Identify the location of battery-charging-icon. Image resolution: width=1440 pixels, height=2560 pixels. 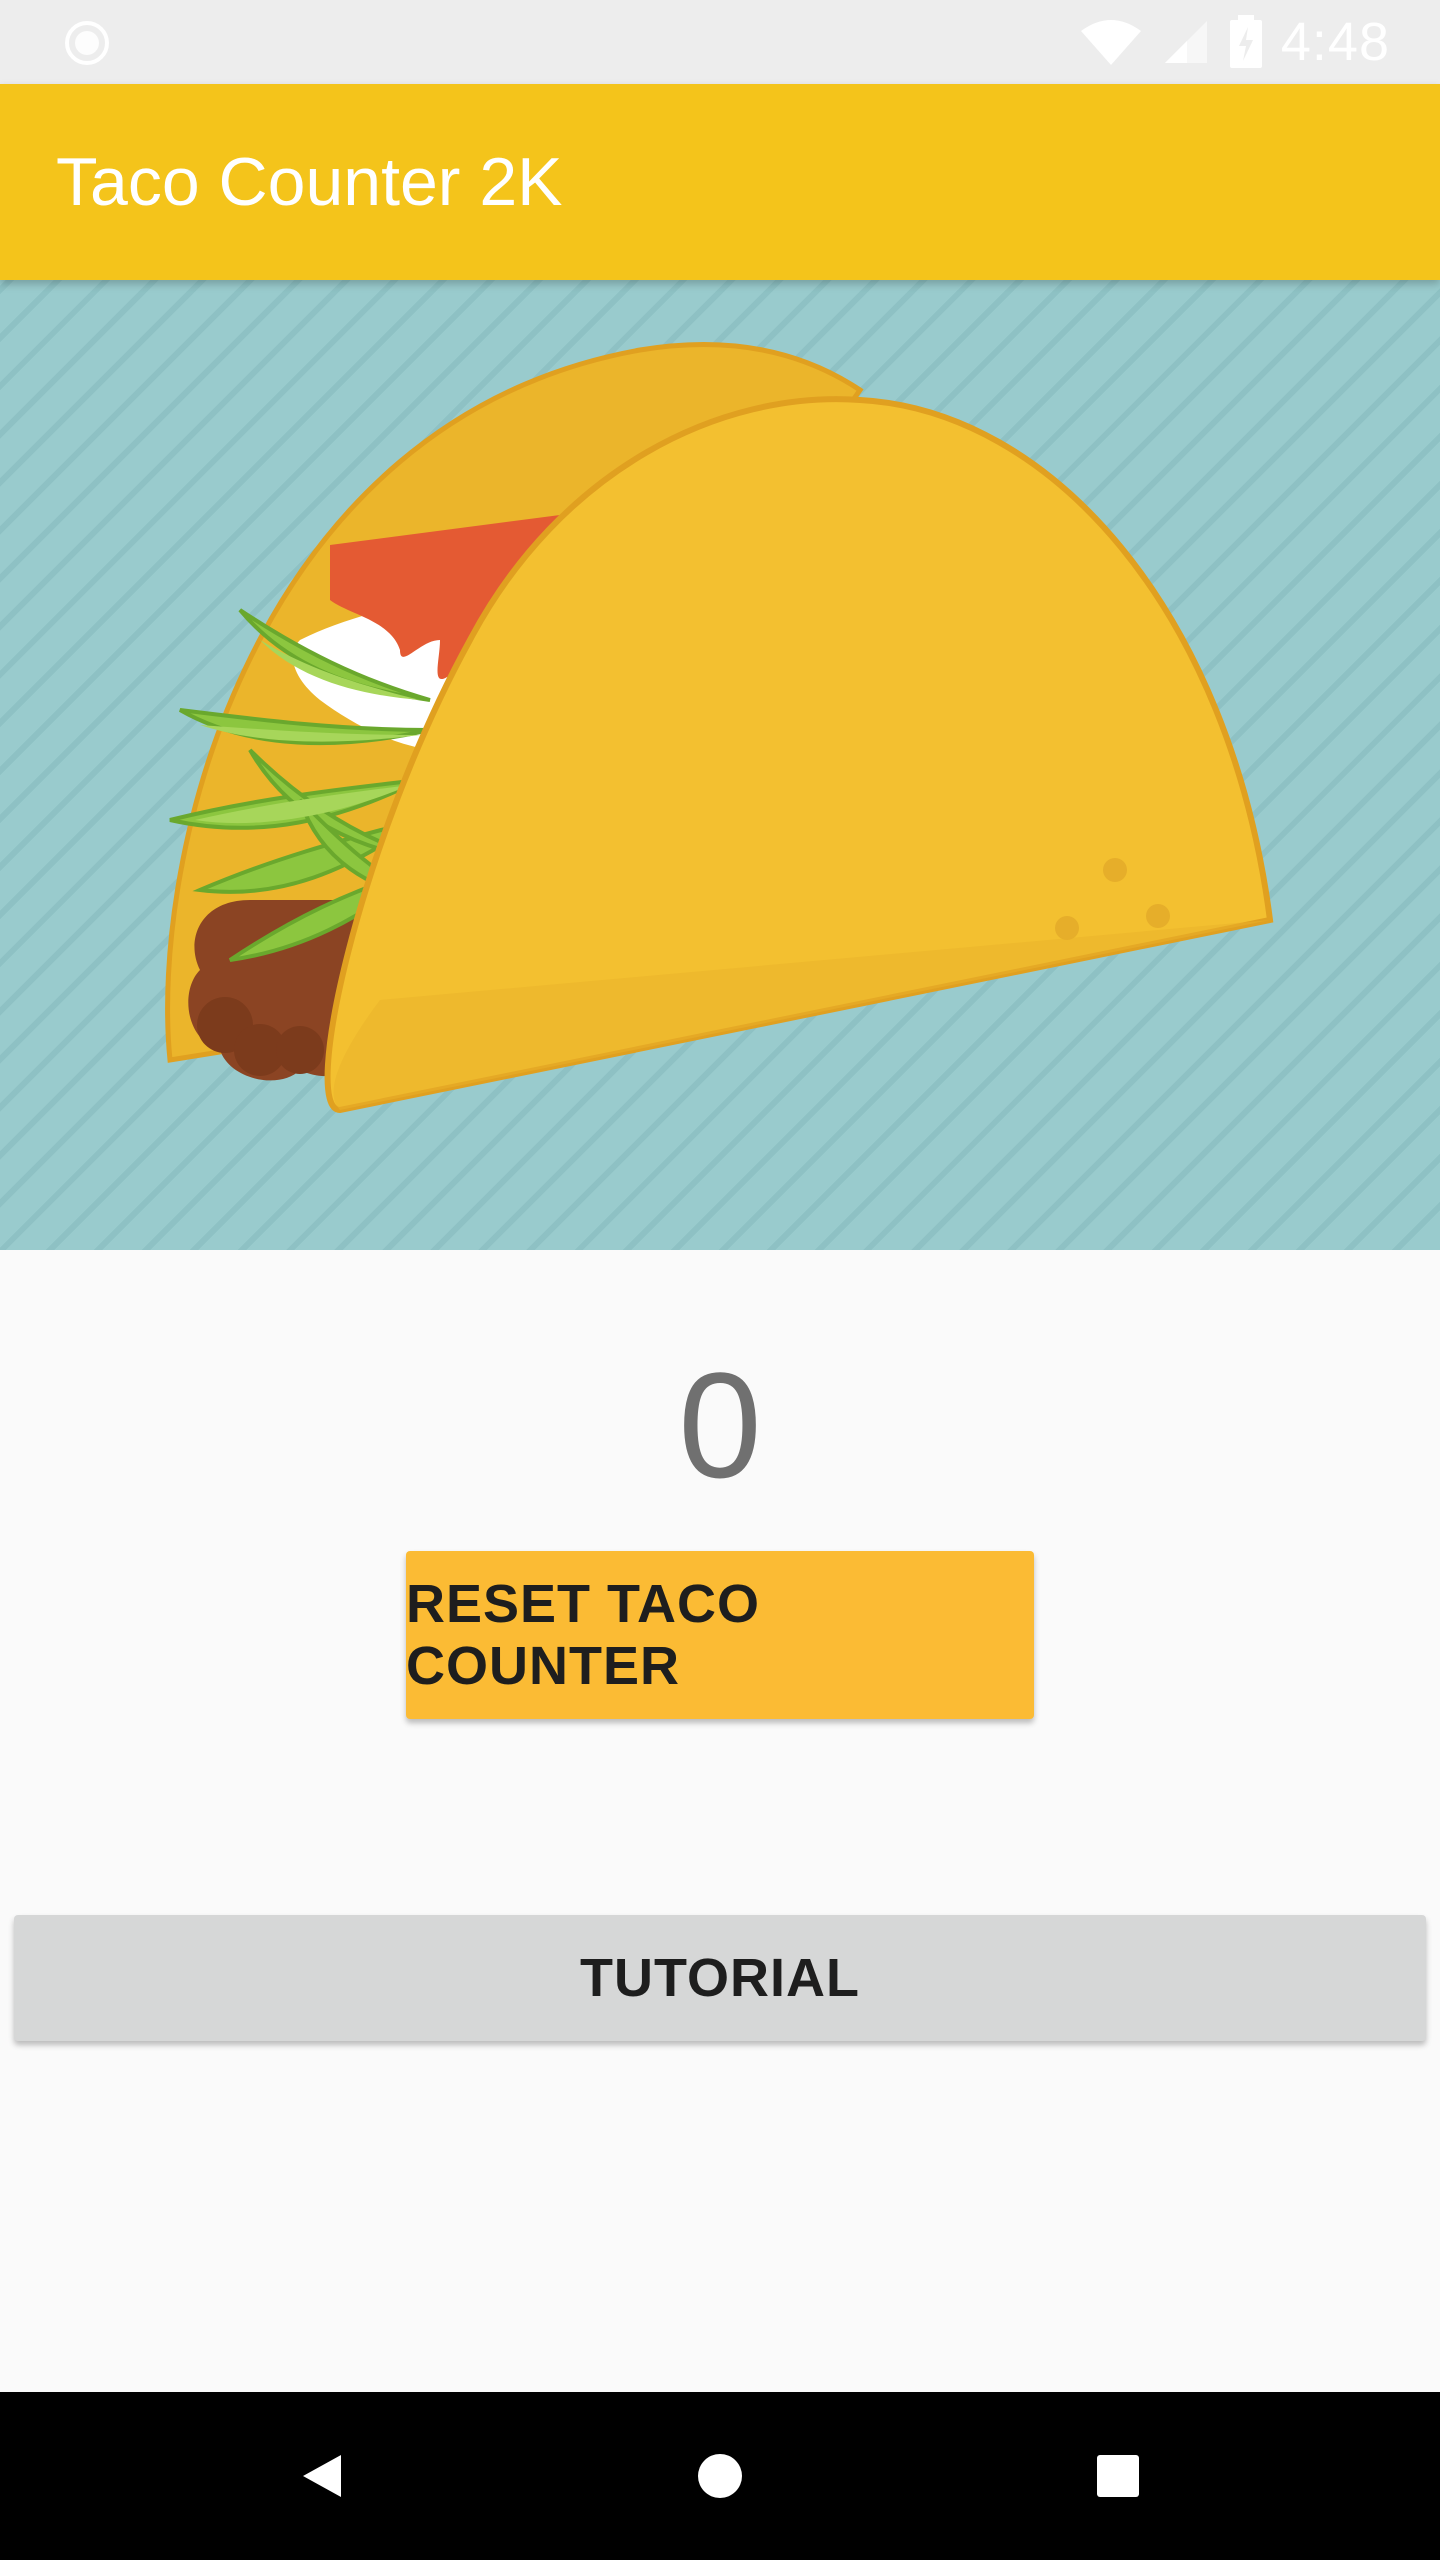
(1245, 41).